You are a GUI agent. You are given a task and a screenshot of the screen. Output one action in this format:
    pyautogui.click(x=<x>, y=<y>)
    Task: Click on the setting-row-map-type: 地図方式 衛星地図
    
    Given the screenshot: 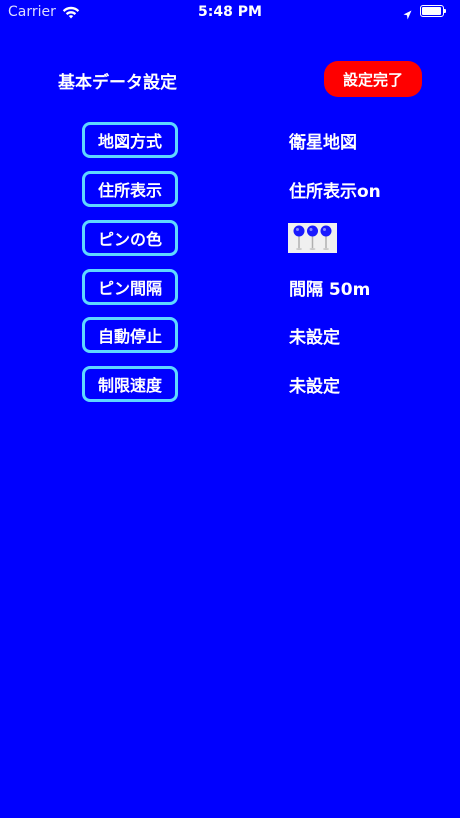 What is the action you would take?
    pyautogui.click(x=230, y=140)
    